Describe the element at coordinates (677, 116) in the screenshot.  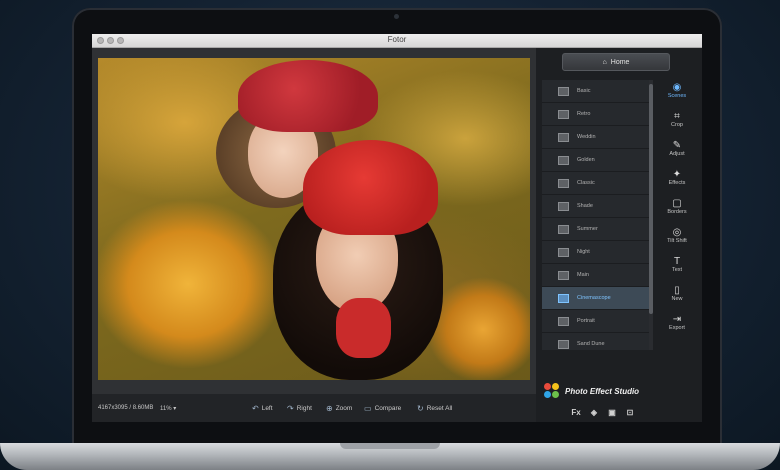
I see `crop-icon: ⌗` at that location.